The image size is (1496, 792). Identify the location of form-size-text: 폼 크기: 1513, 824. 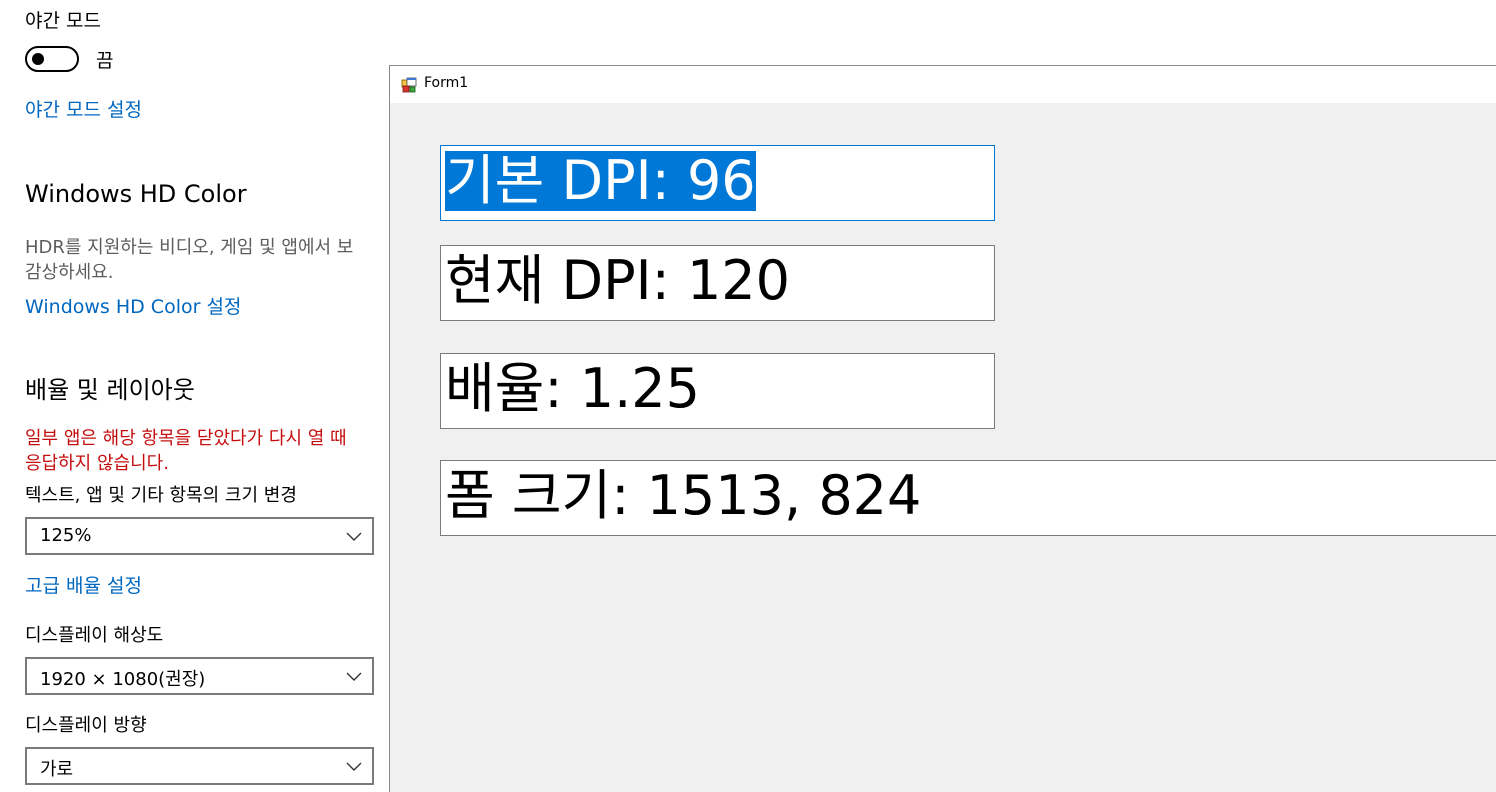
(683, 495).